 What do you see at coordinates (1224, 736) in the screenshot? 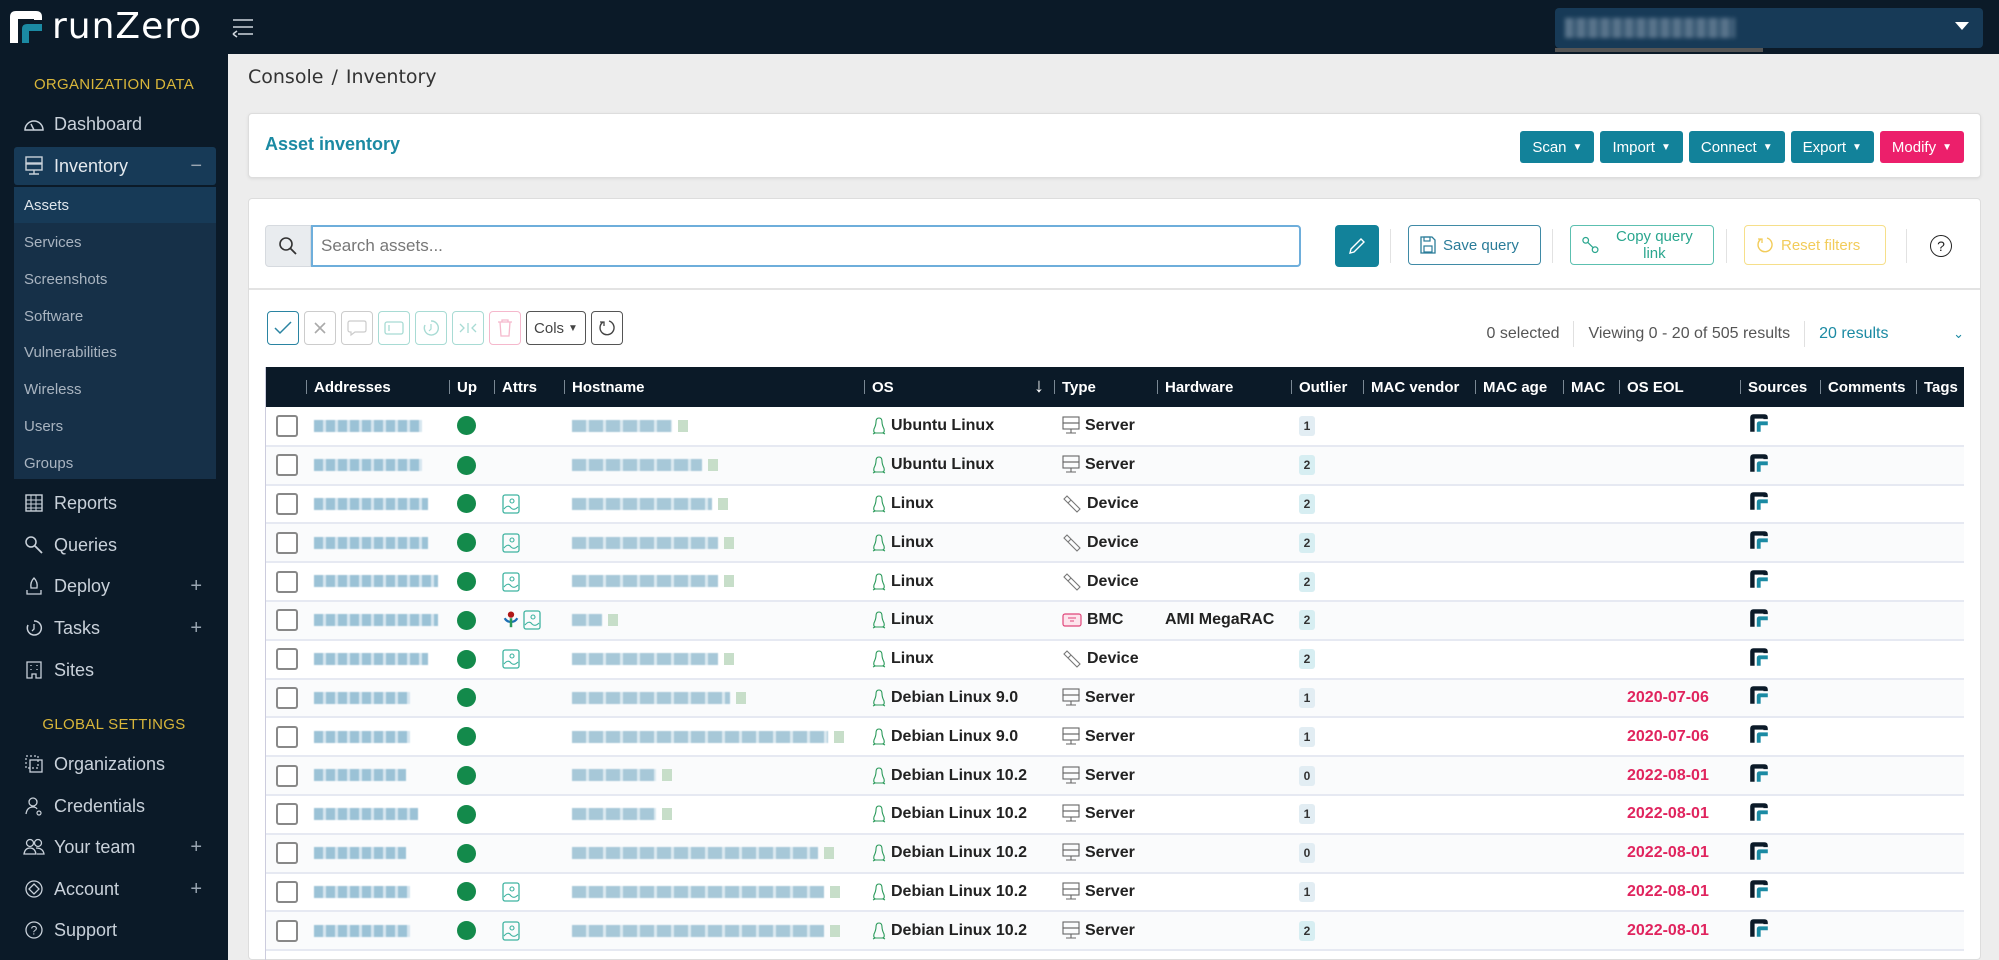
I see `hardware-cell` at bounding box center [1224, 736].